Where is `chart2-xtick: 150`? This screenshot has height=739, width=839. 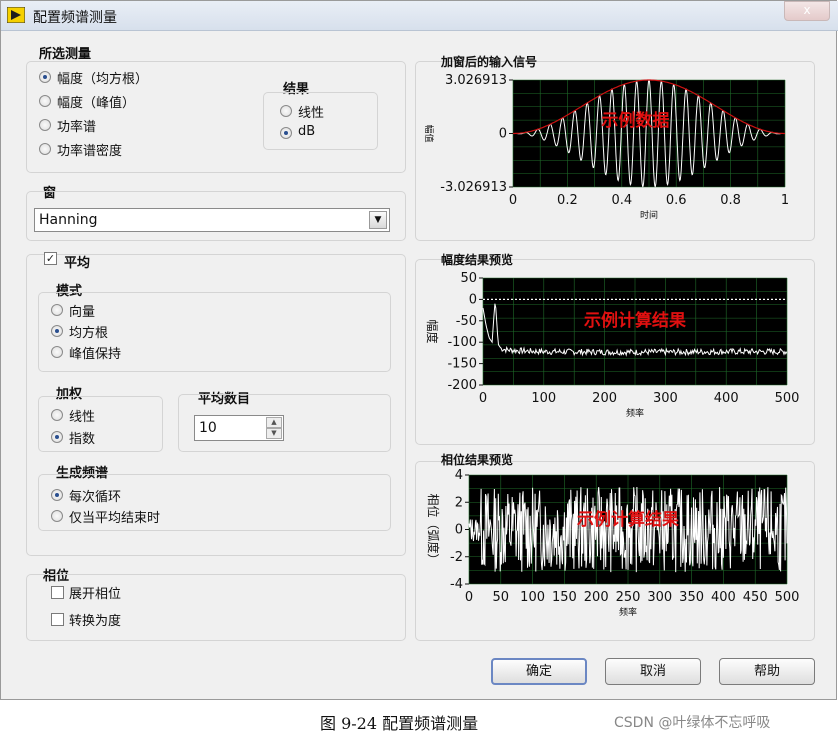
chart2-xtick: 150 is located at coordinates (564, 597).